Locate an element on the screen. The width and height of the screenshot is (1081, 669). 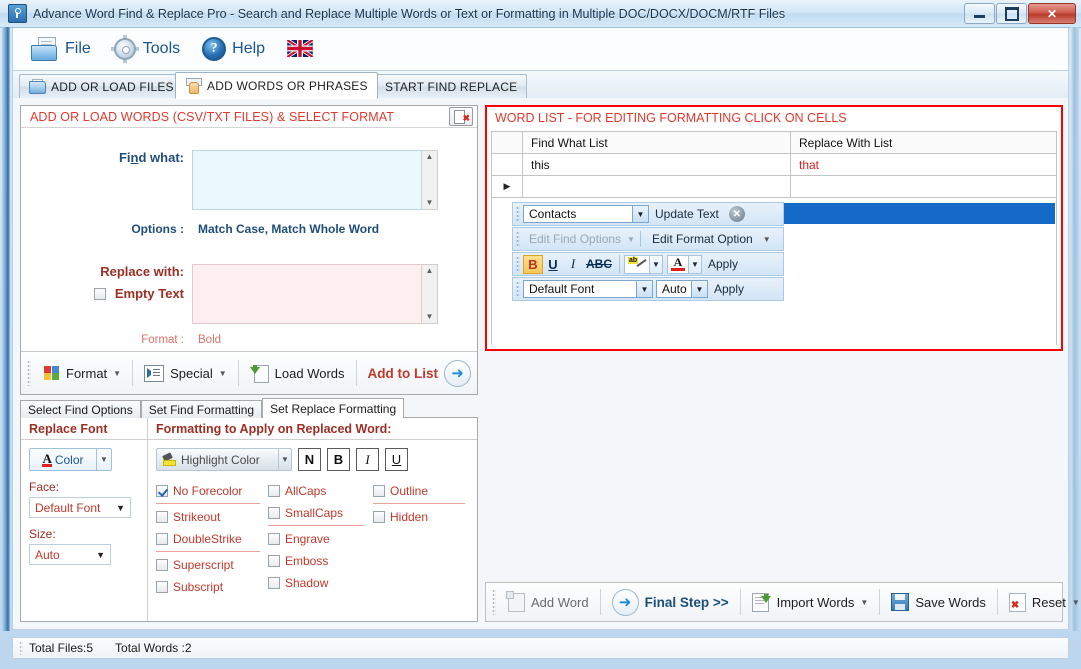
font-color-button: A Color is located at coordinates (63, 459).